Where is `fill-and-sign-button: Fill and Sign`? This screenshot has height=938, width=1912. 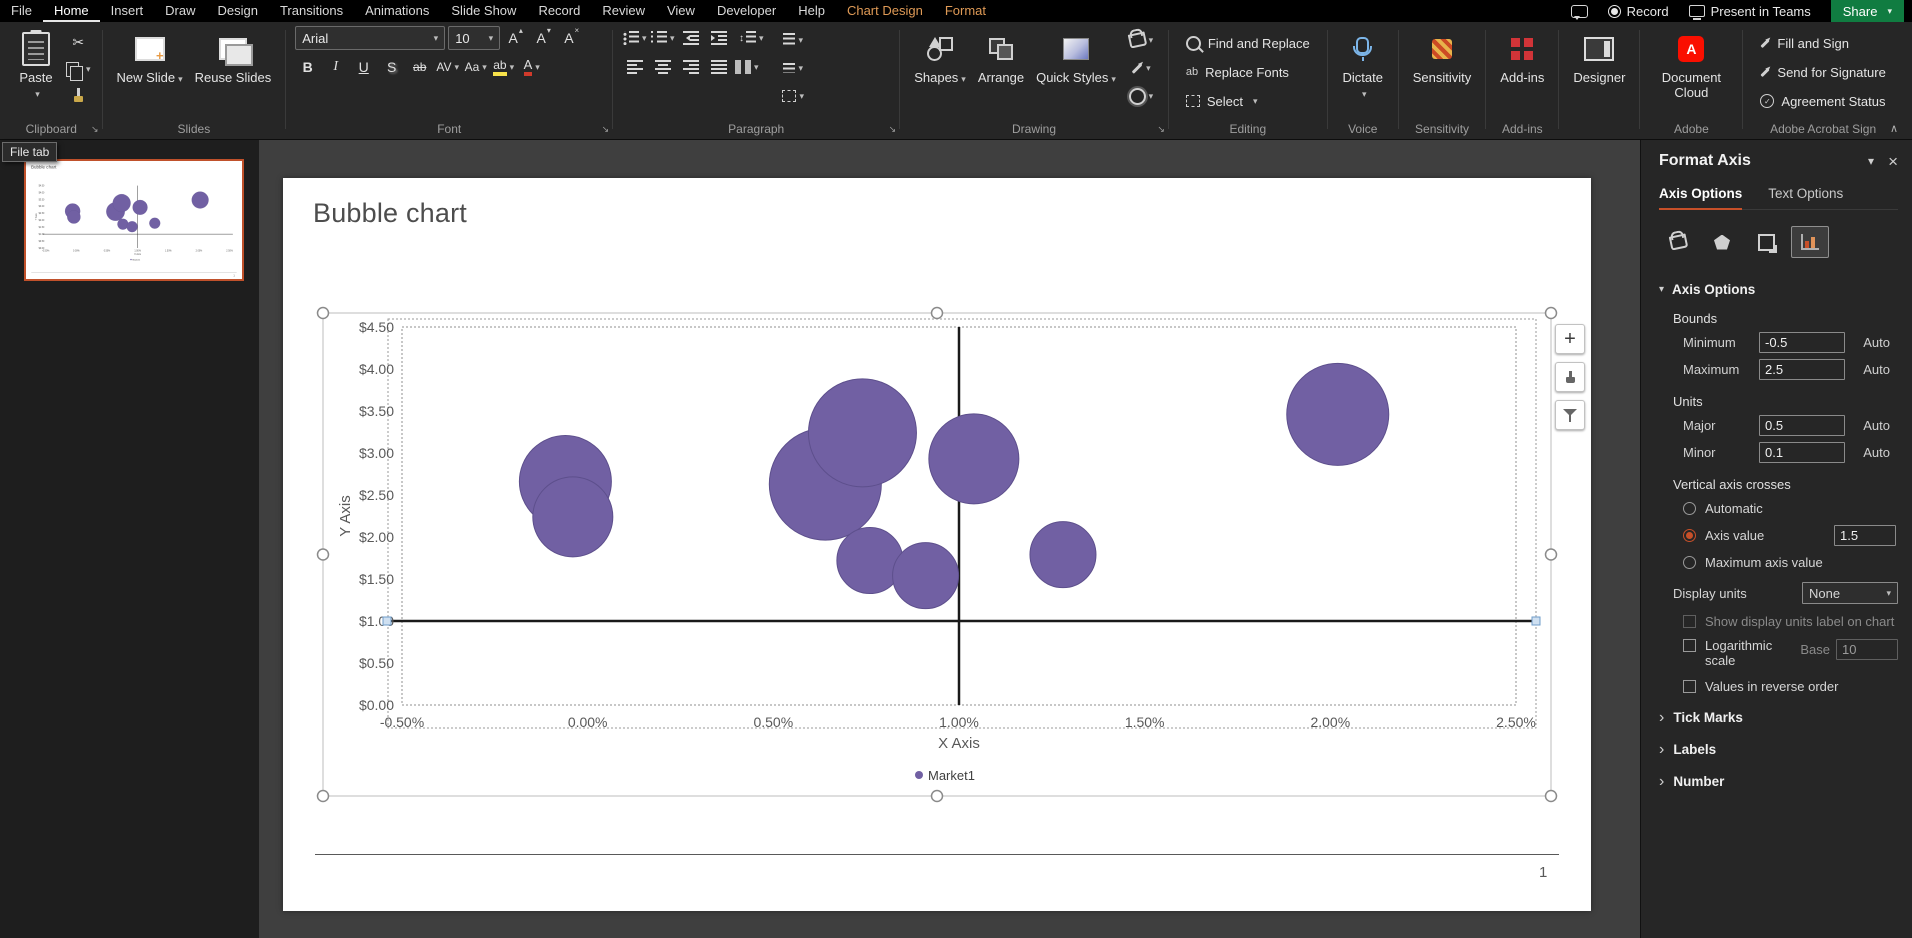
fill-and-sign-button: Fill and Sign is located at coordinates (1822, 43).